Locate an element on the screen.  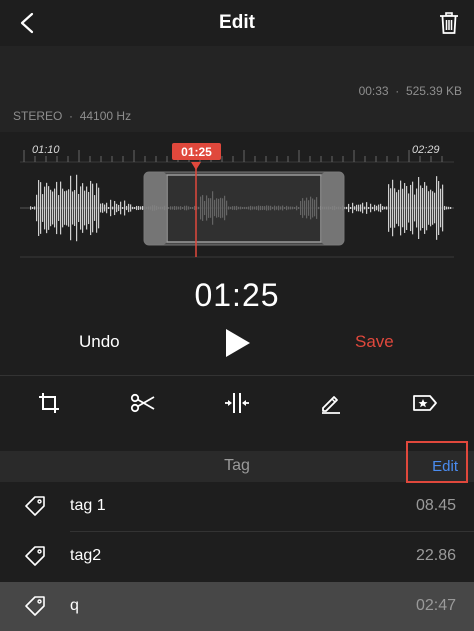
rename-button is located at coordinates (331, 403).